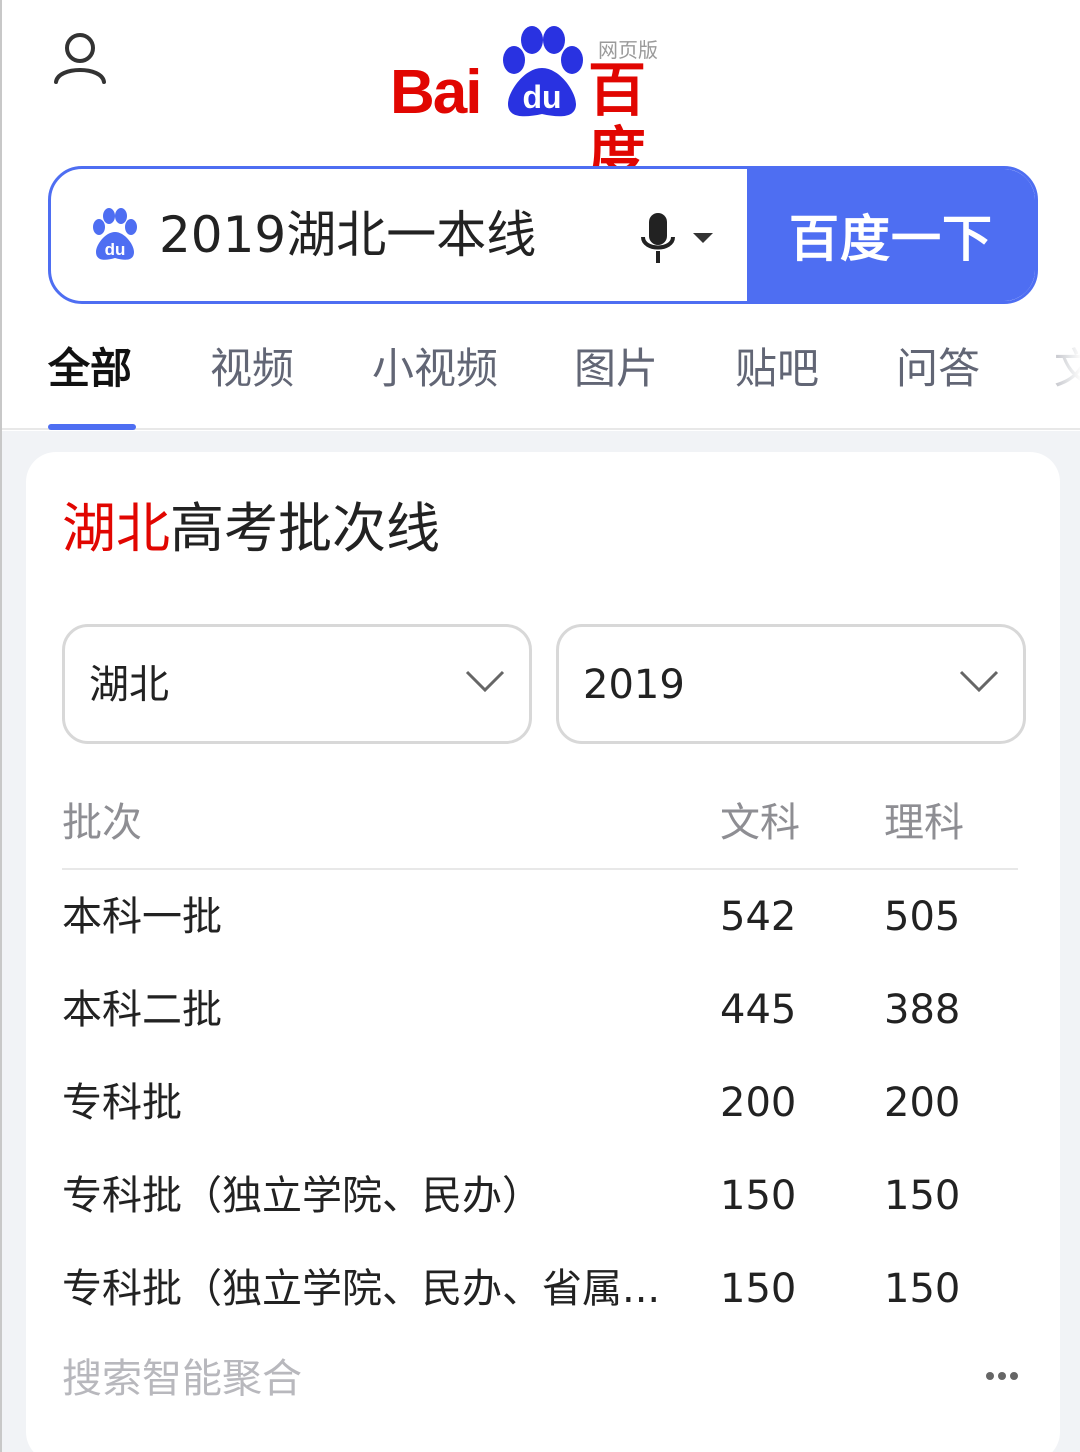 This screenshot has width=1080, height=1452. Describe the element at coordinates (115, 249) in the screenshot. I see `svg-text: du` at that location.